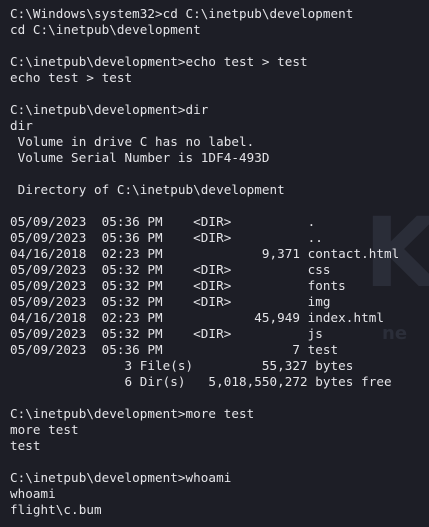 The height and width of the screenshot is (527, 429). What do you see at coordinates (178, 285) in the screenshot?
I see `terminal-line: 05/09/2023 05:32 PM <DIR> fonts` at bounding box center [178, 285].